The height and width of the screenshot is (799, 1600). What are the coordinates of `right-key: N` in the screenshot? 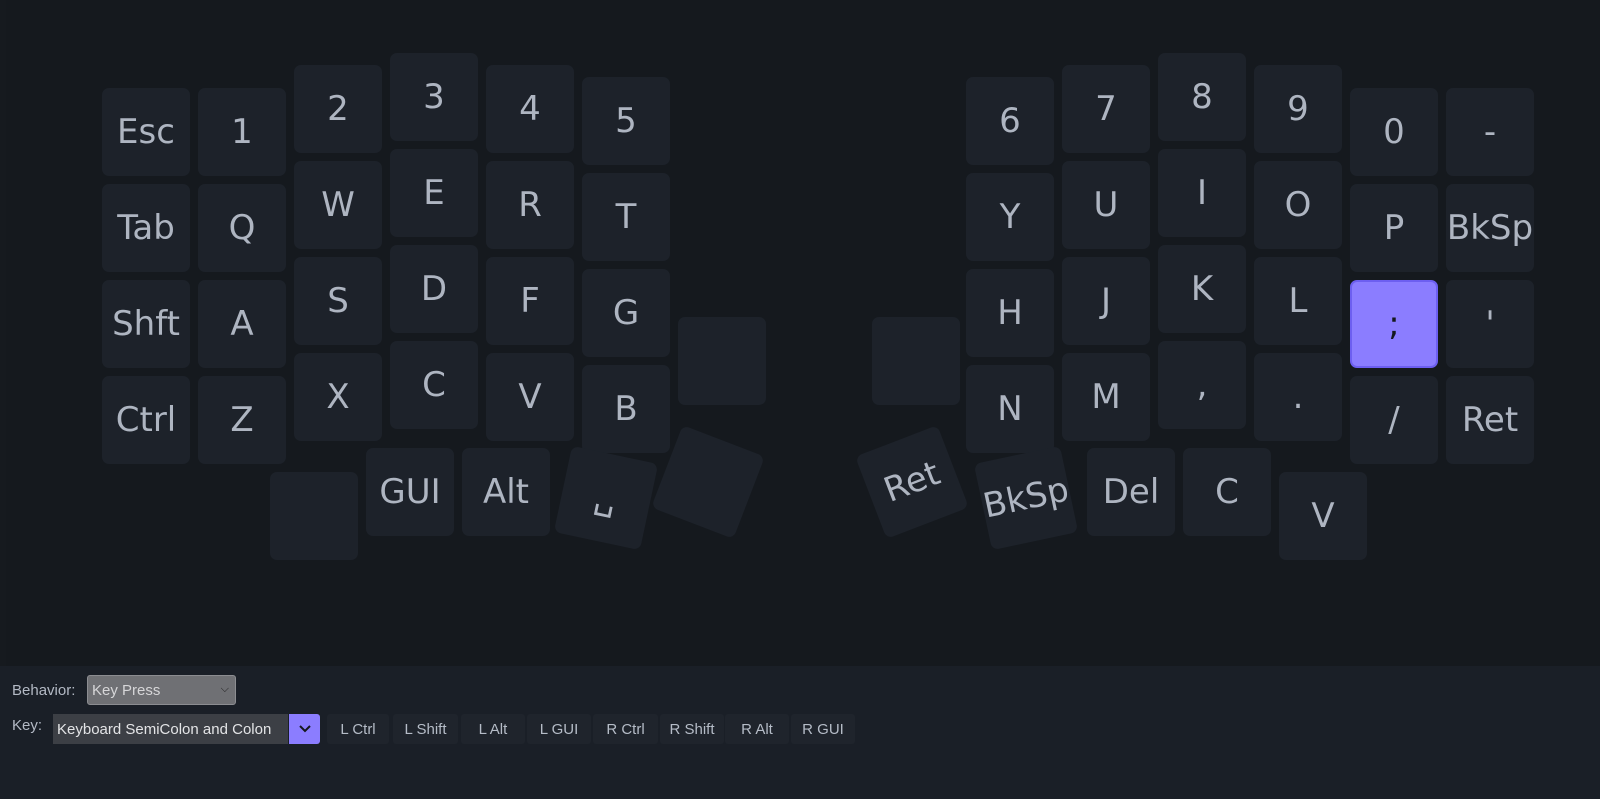 It's located at (1010, 409).